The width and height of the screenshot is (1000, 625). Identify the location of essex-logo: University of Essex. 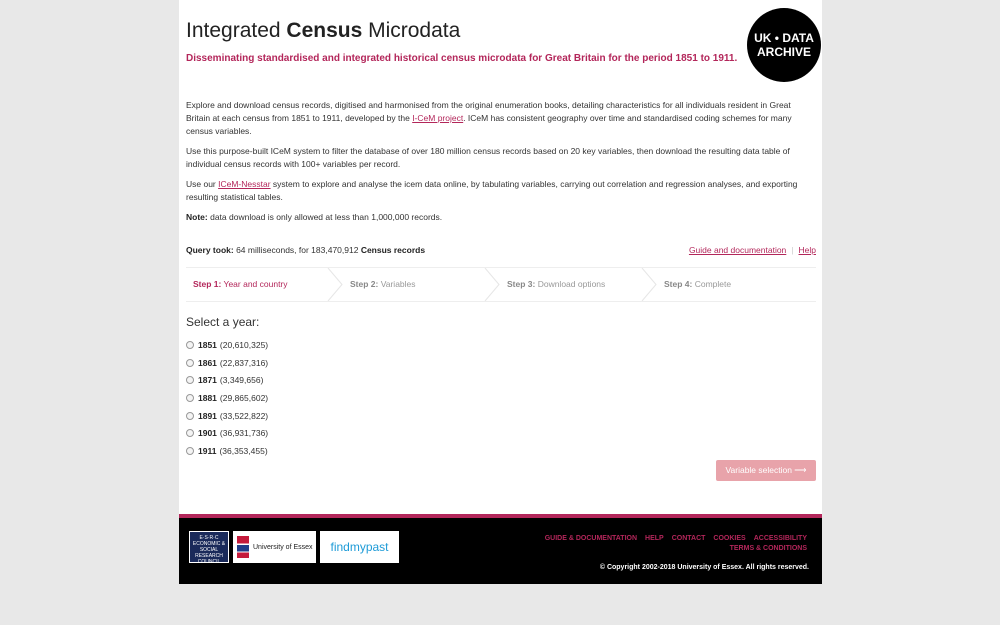
(274, 547).